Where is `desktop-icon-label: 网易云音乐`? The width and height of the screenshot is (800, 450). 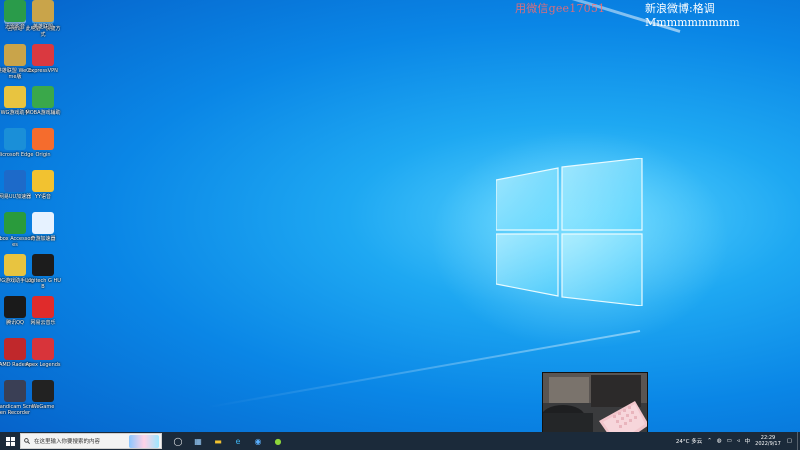
desktop-icon-label: 网易云音乐 is located at coordinates (43, 323).